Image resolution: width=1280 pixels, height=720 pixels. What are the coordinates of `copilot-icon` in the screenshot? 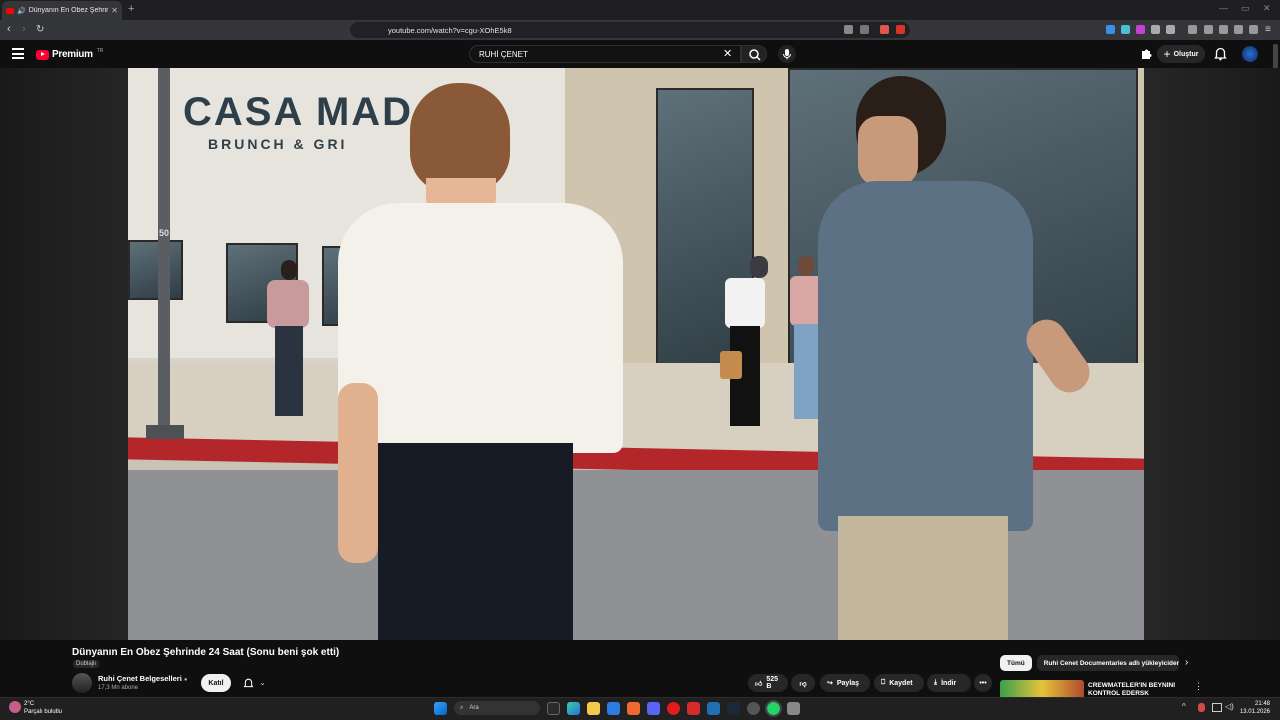 It's located at (573, 708).